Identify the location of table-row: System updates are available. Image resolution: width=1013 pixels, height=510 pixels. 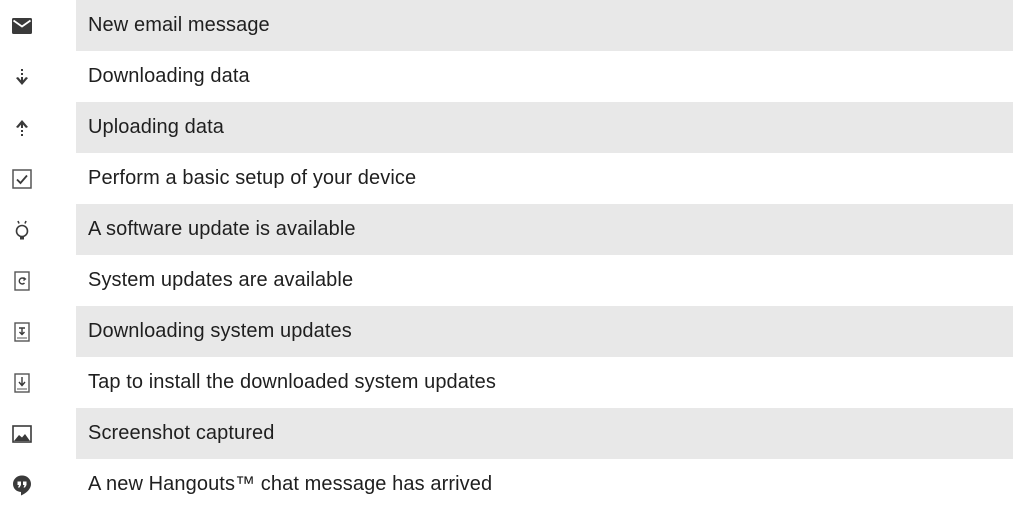
(506, 280).